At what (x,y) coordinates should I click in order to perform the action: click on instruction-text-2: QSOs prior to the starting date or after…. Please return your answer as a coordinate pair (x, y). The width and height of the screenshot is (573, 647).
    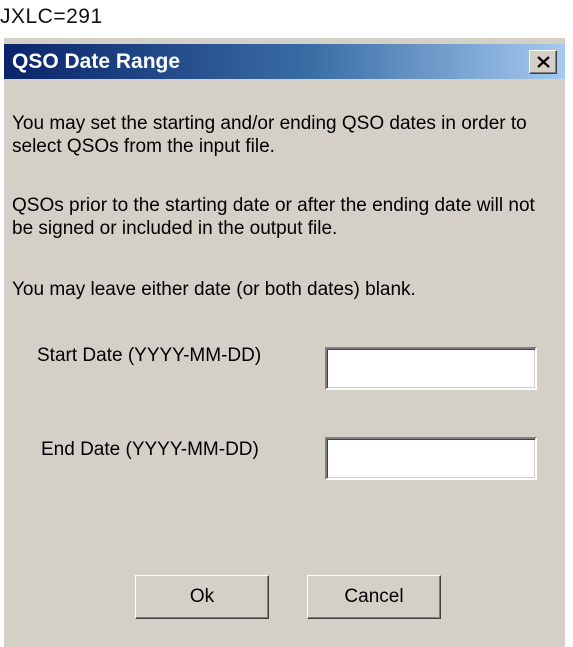
    Looking at the image, I should click on (273, 217).